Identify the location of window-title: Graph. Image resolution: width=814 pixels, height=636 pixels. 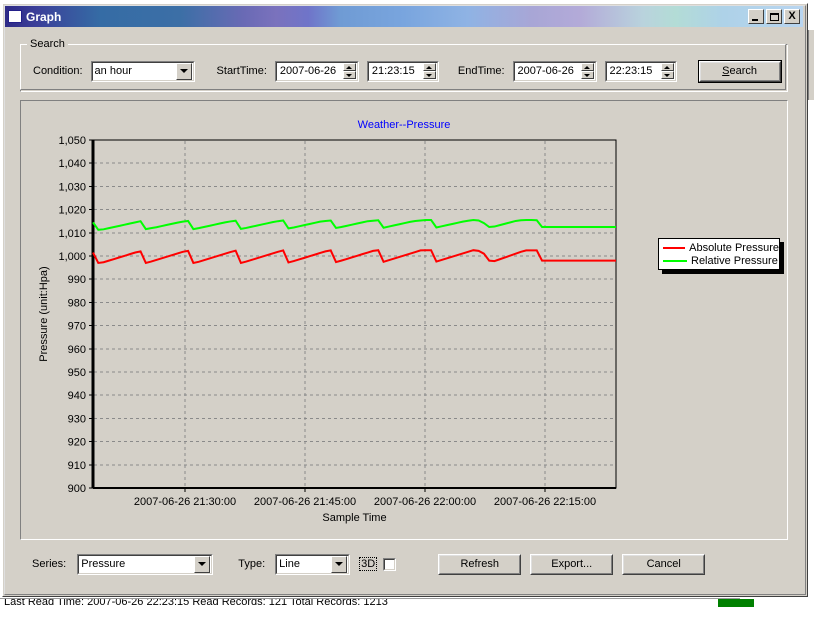
(44, 16).